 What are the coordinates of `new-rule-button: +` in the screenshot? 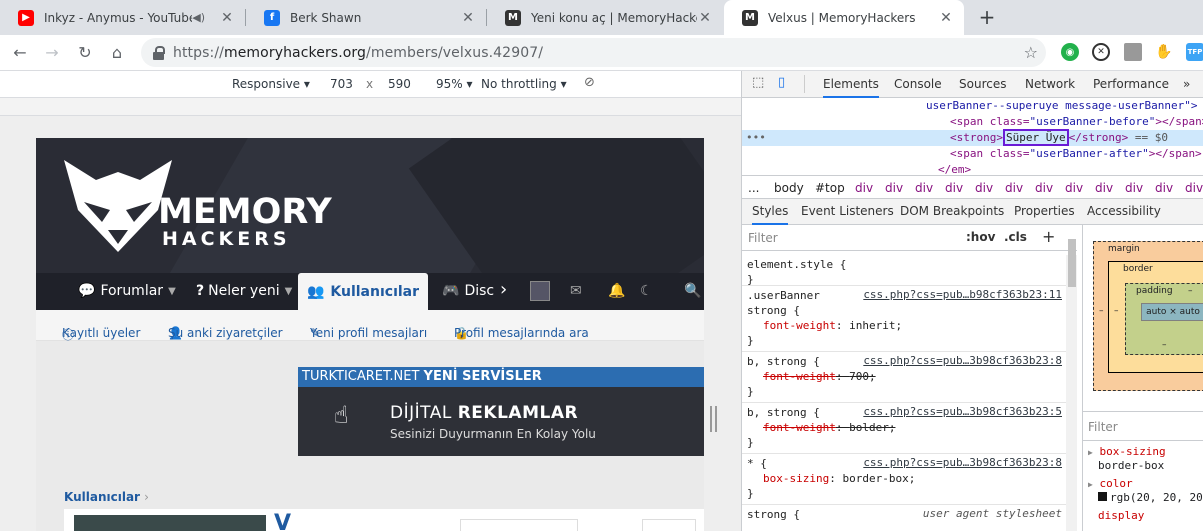 It's located at (1048, 236).